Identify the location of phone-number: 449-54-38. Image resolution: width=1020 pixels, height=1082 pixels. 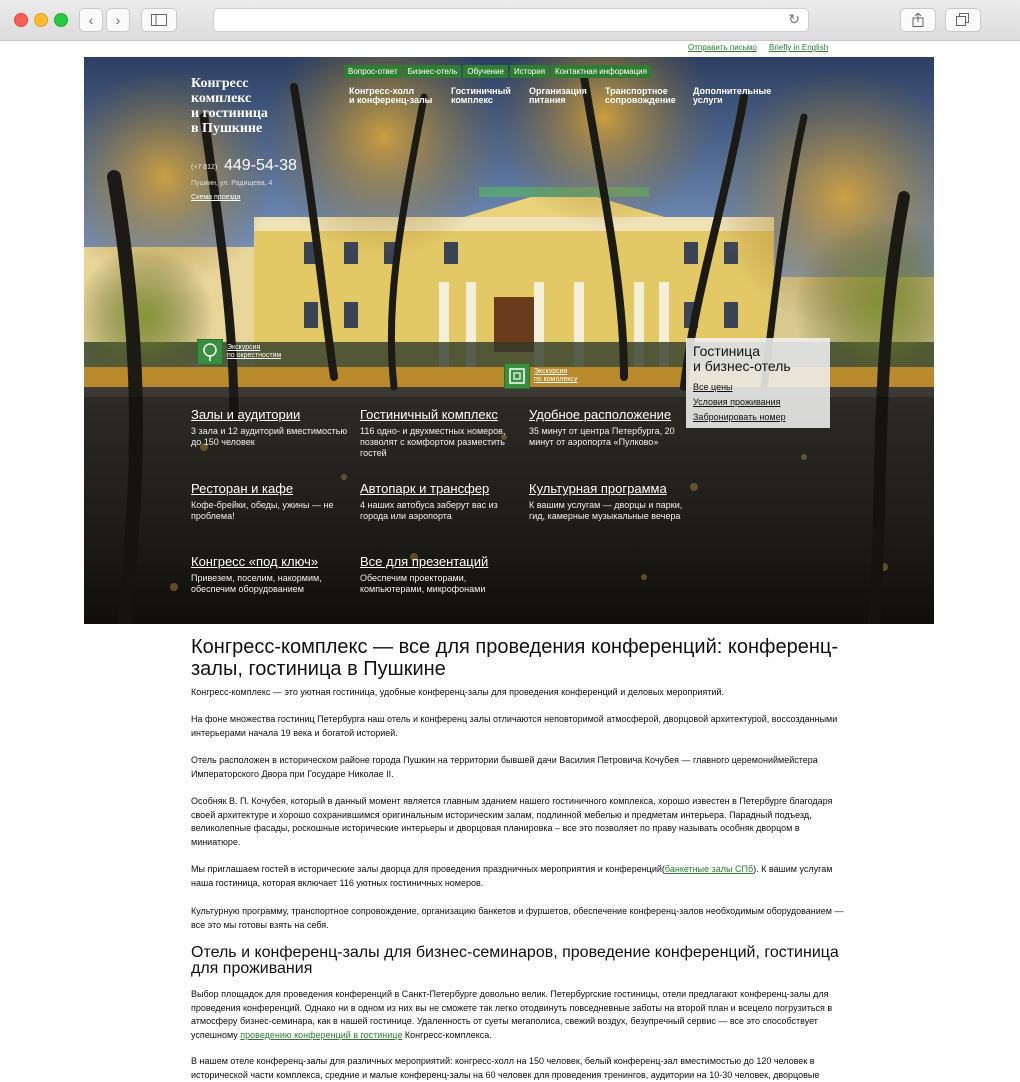
(260, 165).